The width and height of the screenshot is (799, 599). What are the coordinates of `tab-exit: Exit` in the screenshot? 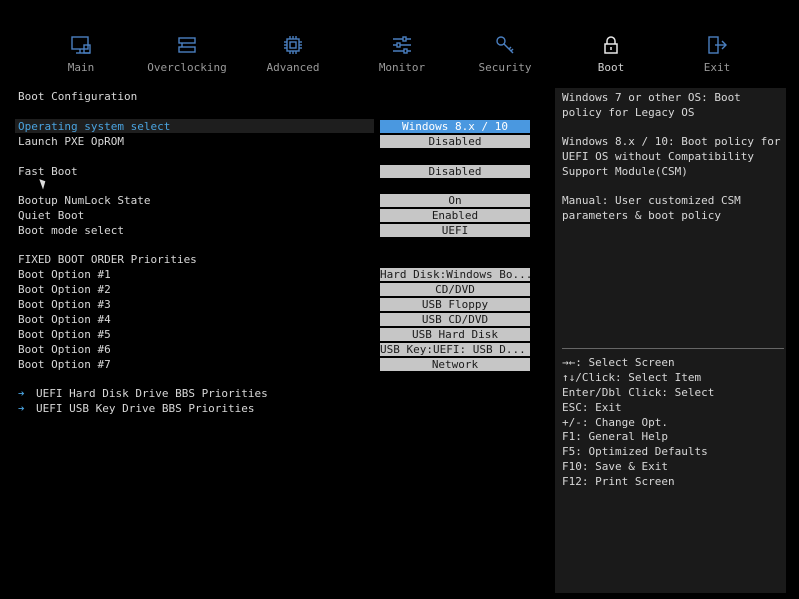 It's located at (717, 54).